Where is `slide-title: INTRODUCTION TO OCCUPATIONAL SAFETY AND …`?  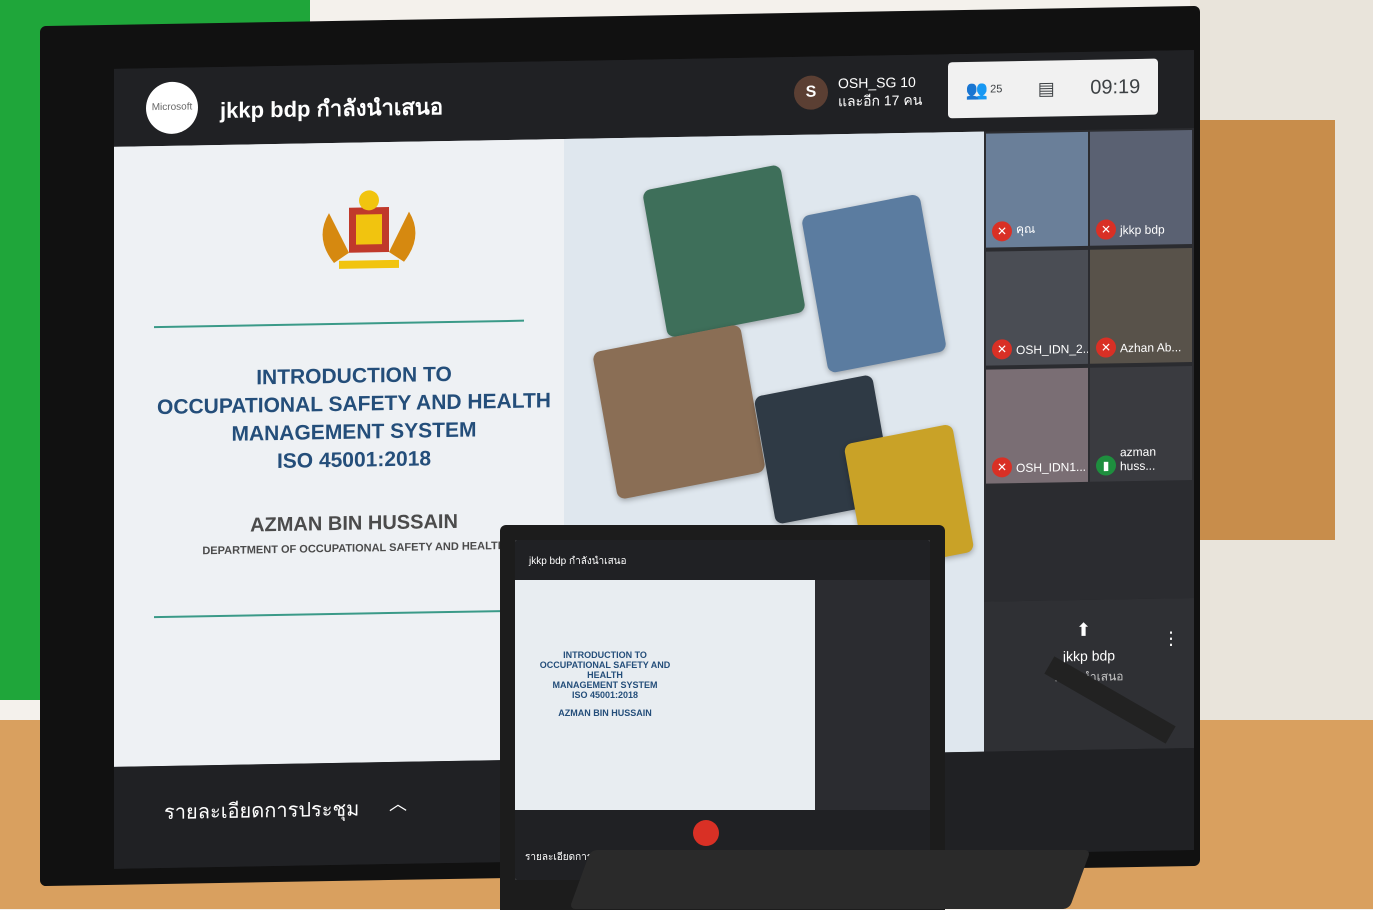 slide-title: INTRODUCTION TO OCCUPATIONAL SAFETY AND … is located at coordinates (354, 418).